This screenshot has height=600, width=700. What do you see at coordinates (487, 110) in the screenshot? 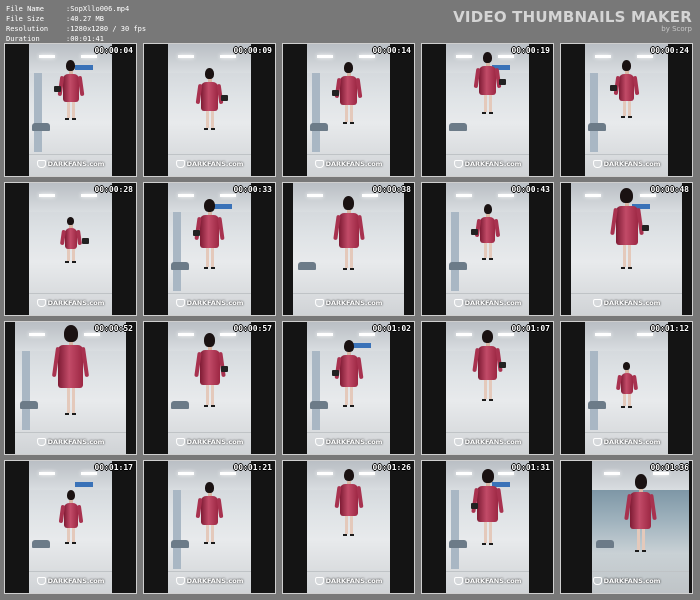
I see `thumbnail-frame: 00:00:19 DARKFANS.com` at bounding box center [487, 110].